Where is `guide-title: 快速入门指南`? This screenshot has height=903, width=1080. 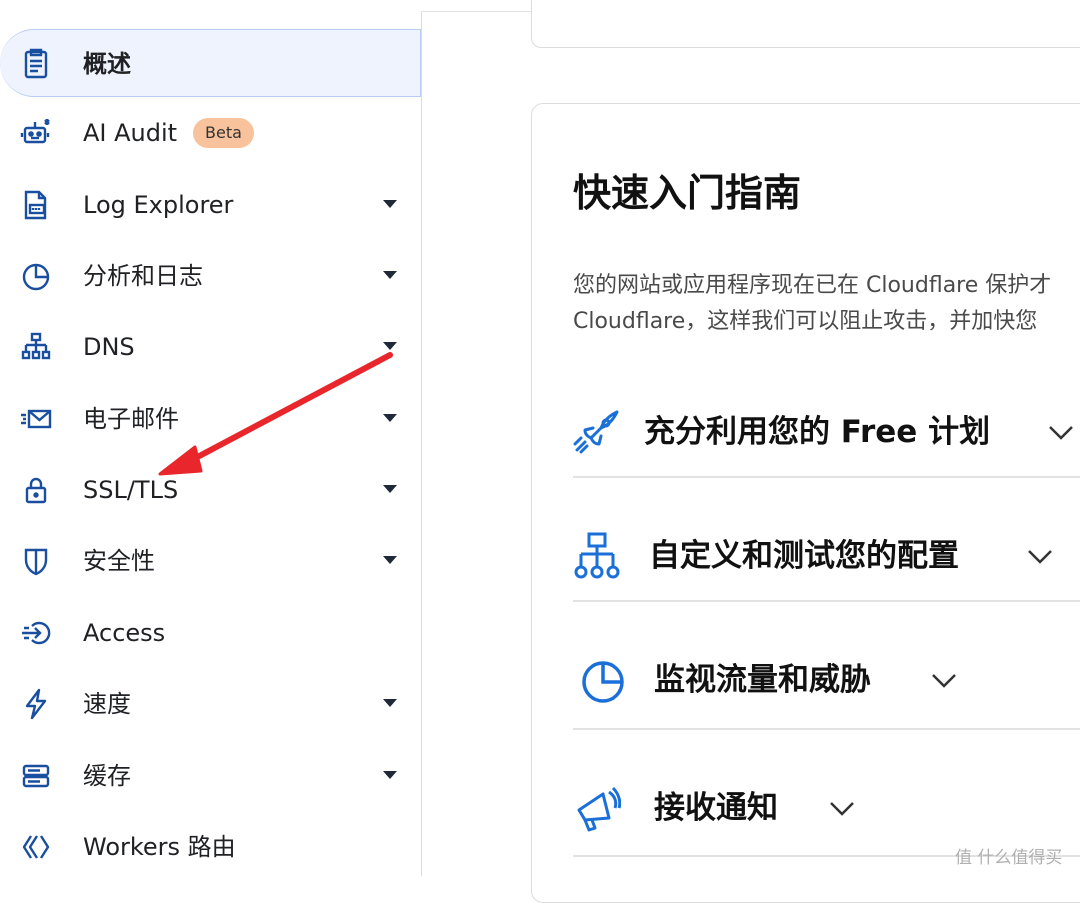
guide-title: 快速入门指南 is located at coordinates (687, 193).